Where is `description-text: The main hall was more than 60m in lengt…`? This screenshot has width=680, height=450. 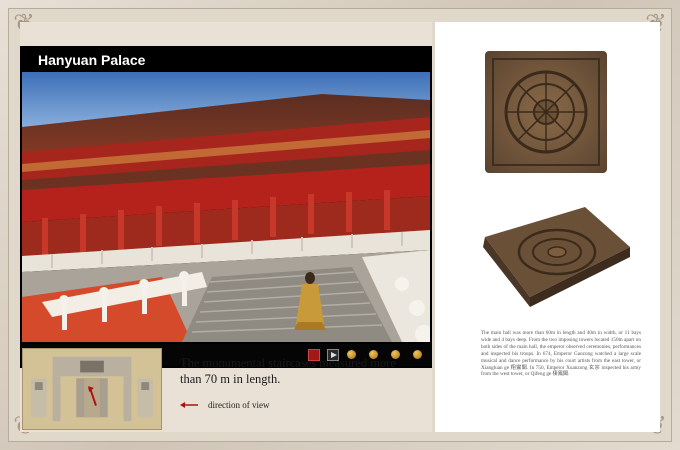 description-text: The main hall was more than 60m in lengt… is located at coordinates (561, 354).